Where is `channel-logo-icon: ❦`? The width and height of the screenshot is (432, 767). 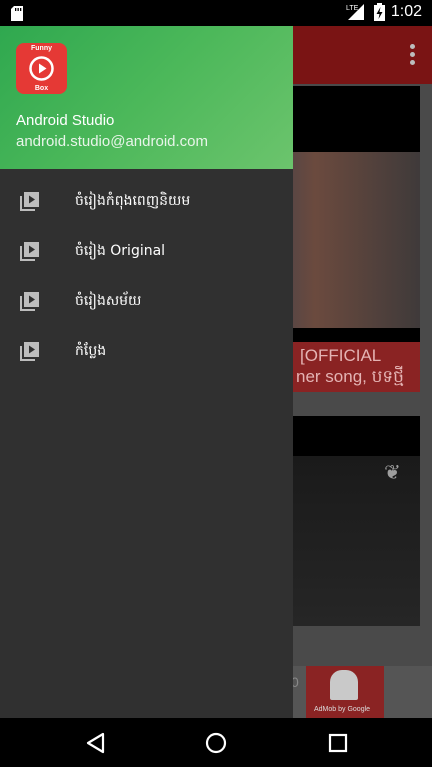 channel-logo-icon: ❦ is located at coordinates (392, 472).